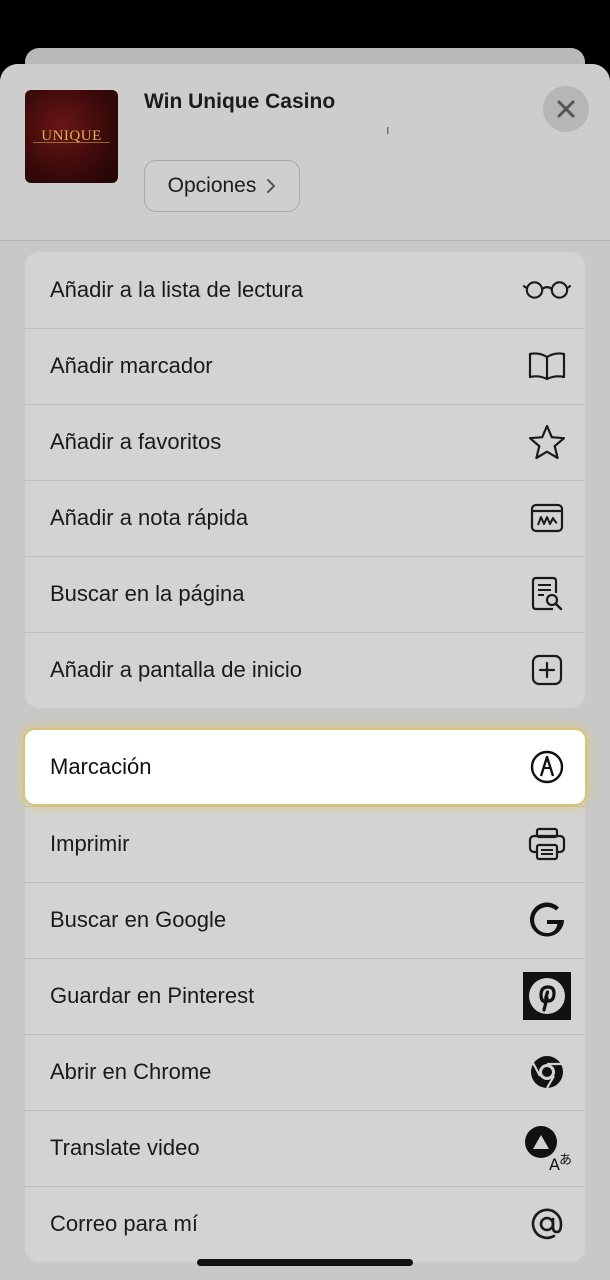  What do you see at coordinates (305, 844) in the screenshot?
I see `action-print: Imprimir` at bounding box center [305, 844].